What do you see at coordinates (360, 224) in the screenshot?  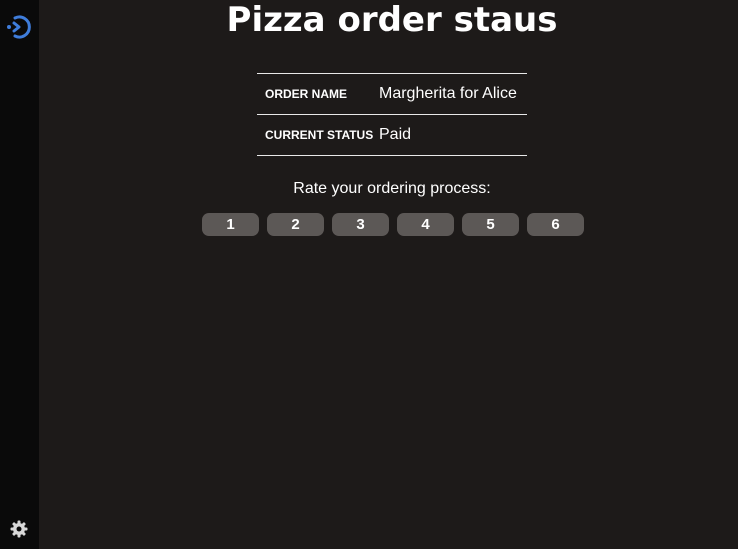 I see `rating-button-3: 3` at bounding box center [360, 224].